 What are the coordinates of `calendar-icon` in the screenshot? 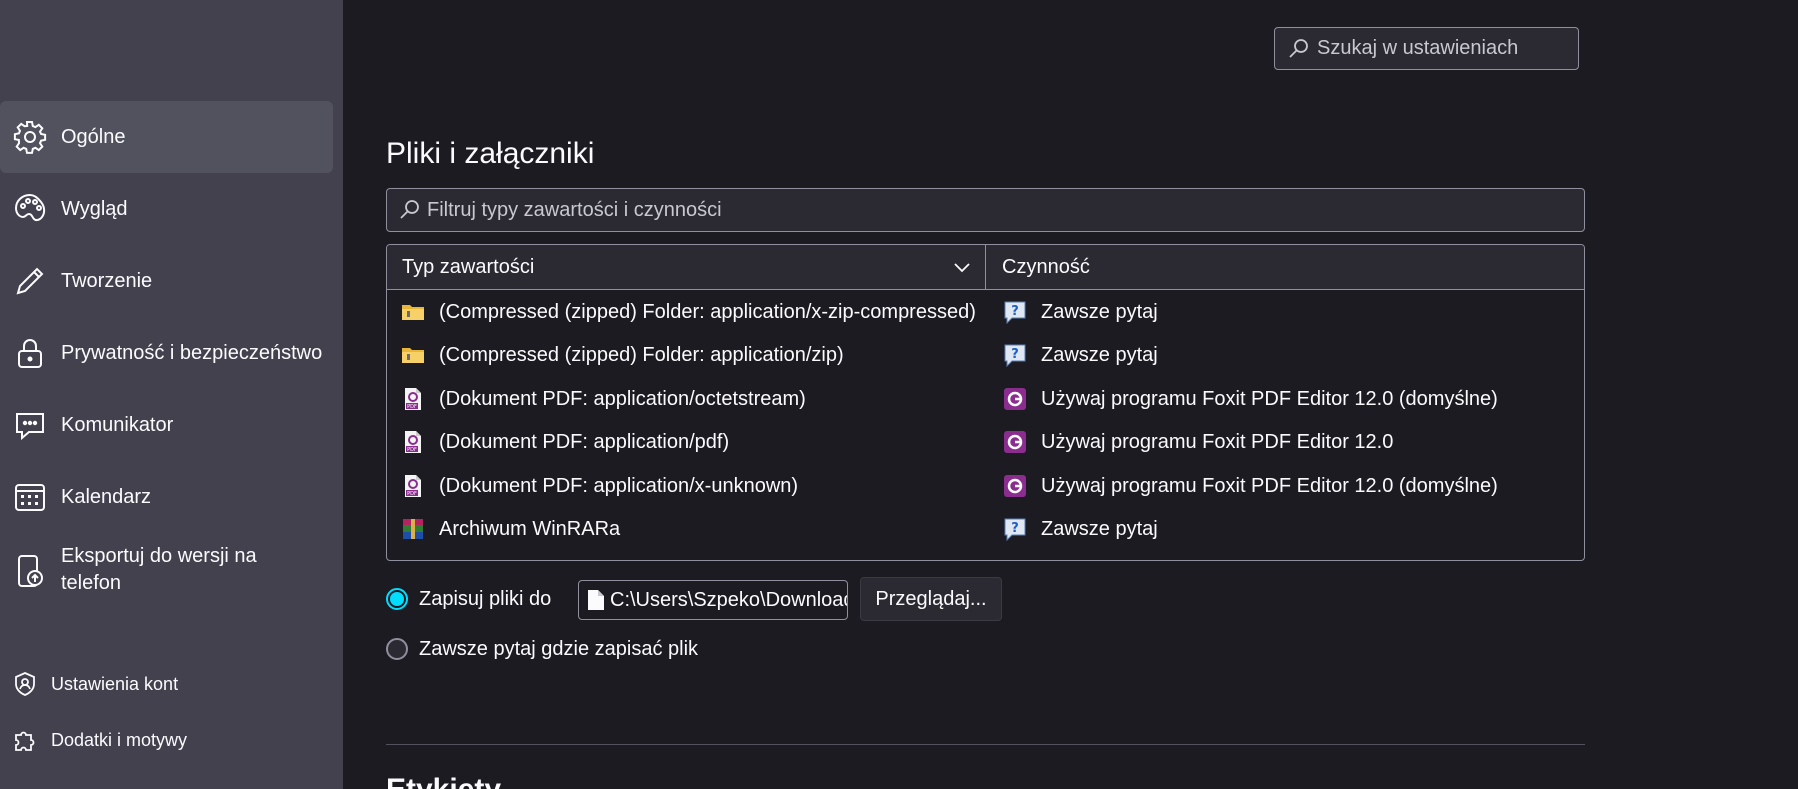 It's located at (30, 497).